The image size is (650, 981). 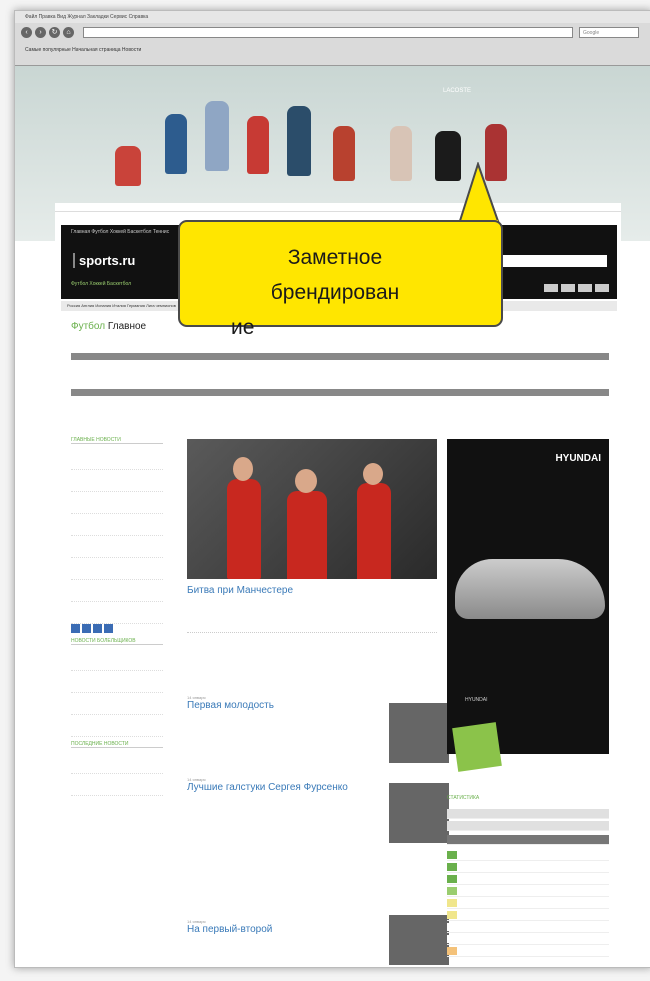 What do you see at coordinates (312, 590) in the screenshot?
I see `main-headline: Битва при Манчестере` at bounding box center [312, 590].